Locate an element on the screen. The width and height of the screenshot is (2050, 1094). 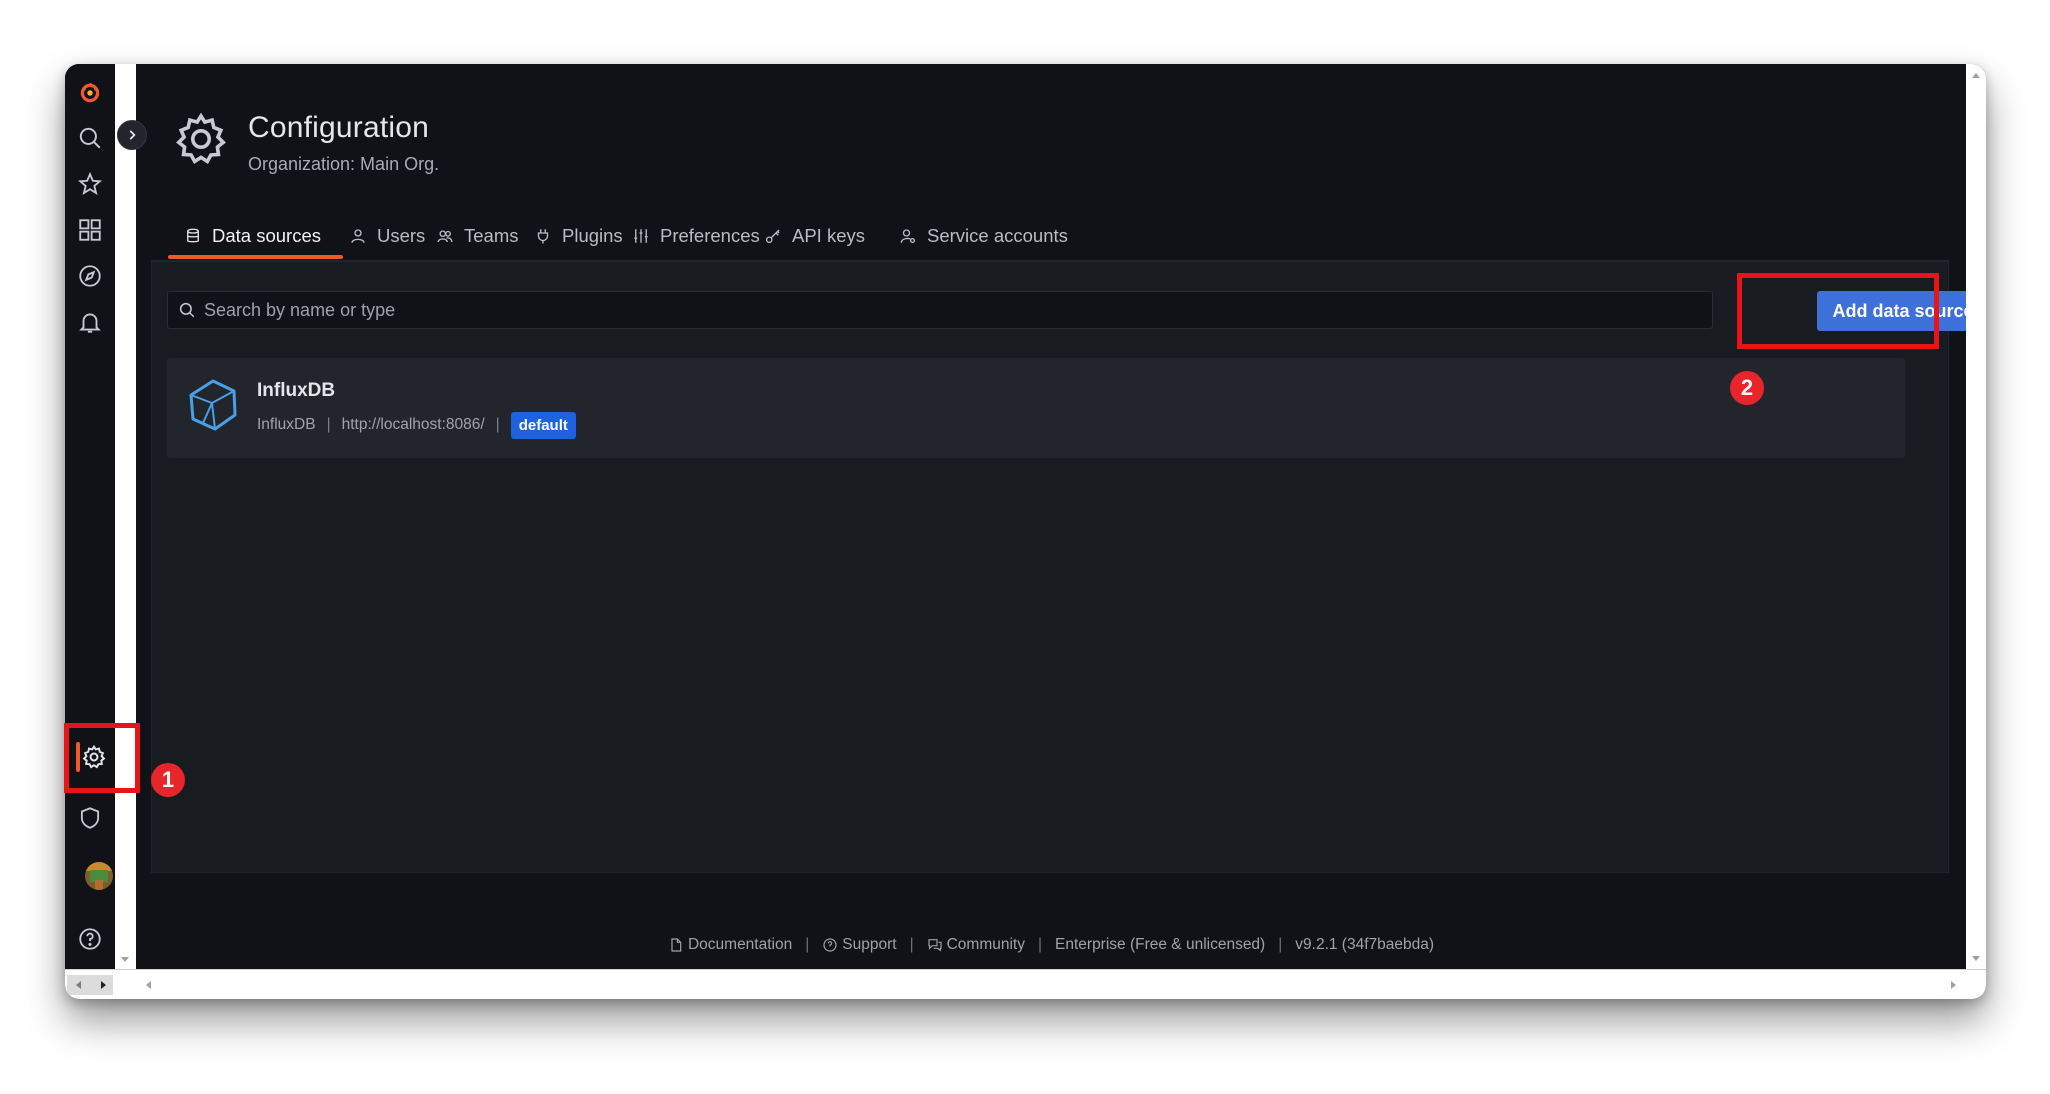
comments-icon is located at coordinates (934, 945).